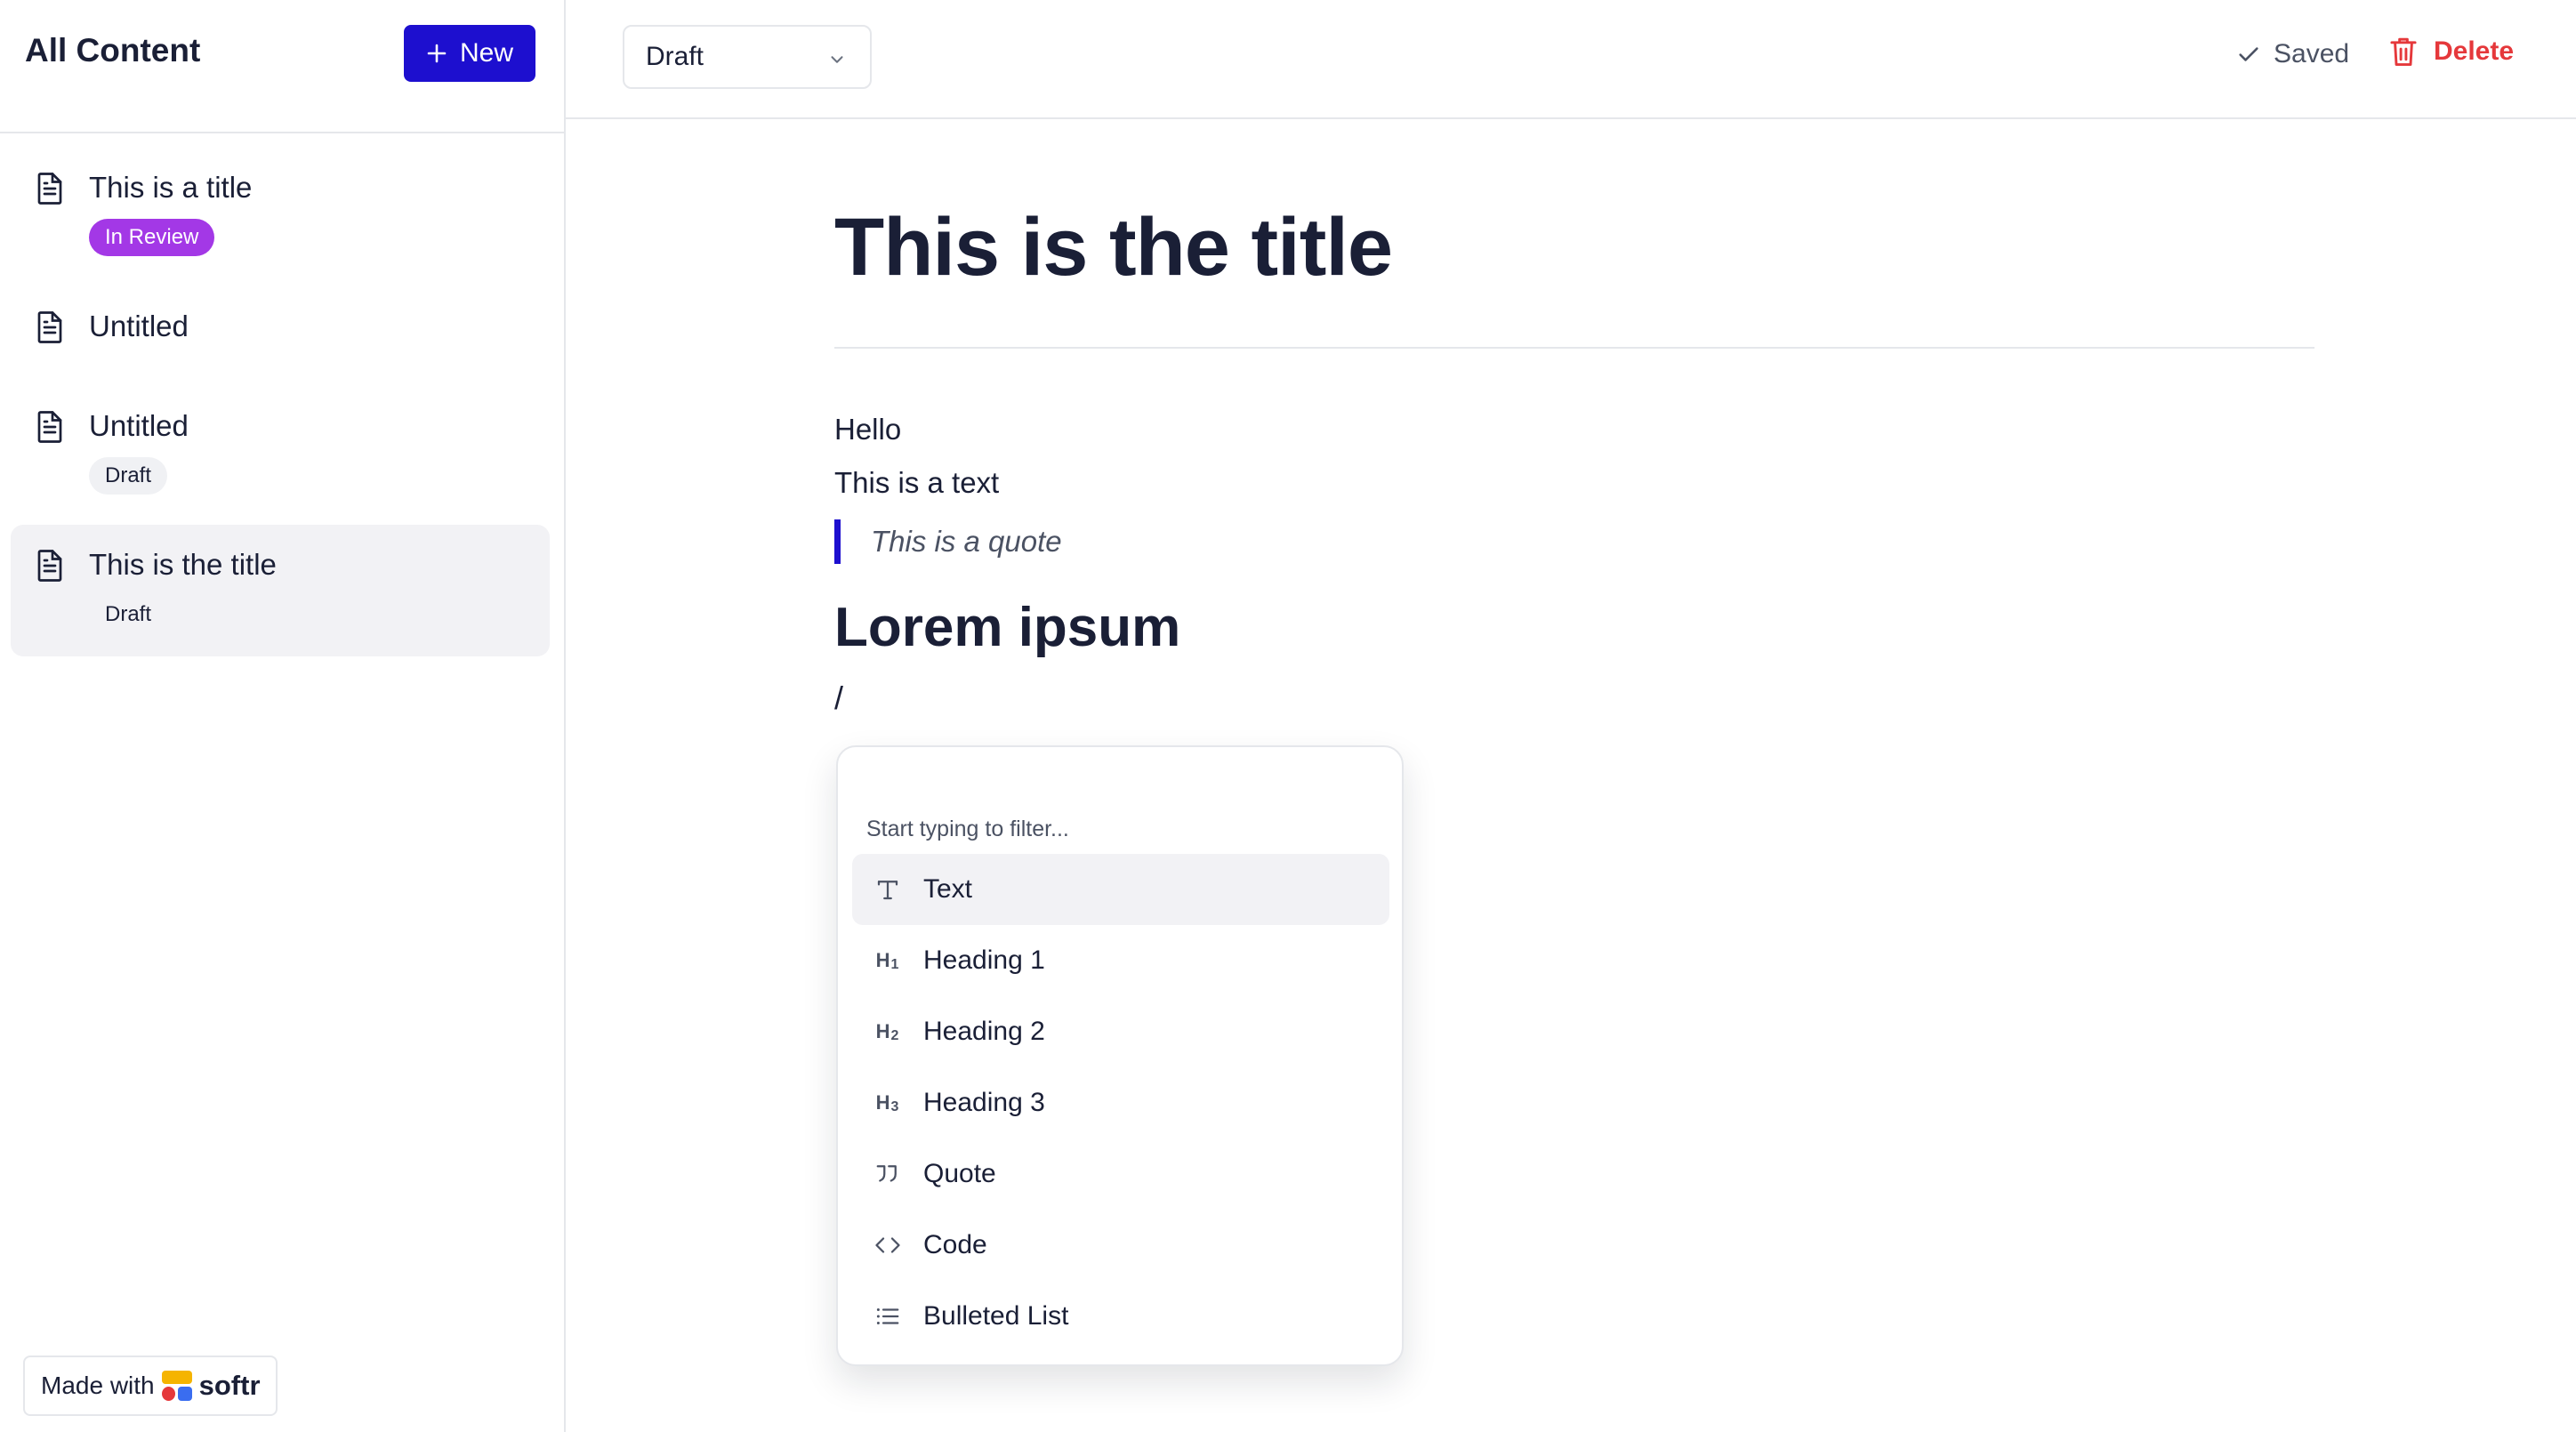  I want to click on status-select: Draft, so click(747, 57).